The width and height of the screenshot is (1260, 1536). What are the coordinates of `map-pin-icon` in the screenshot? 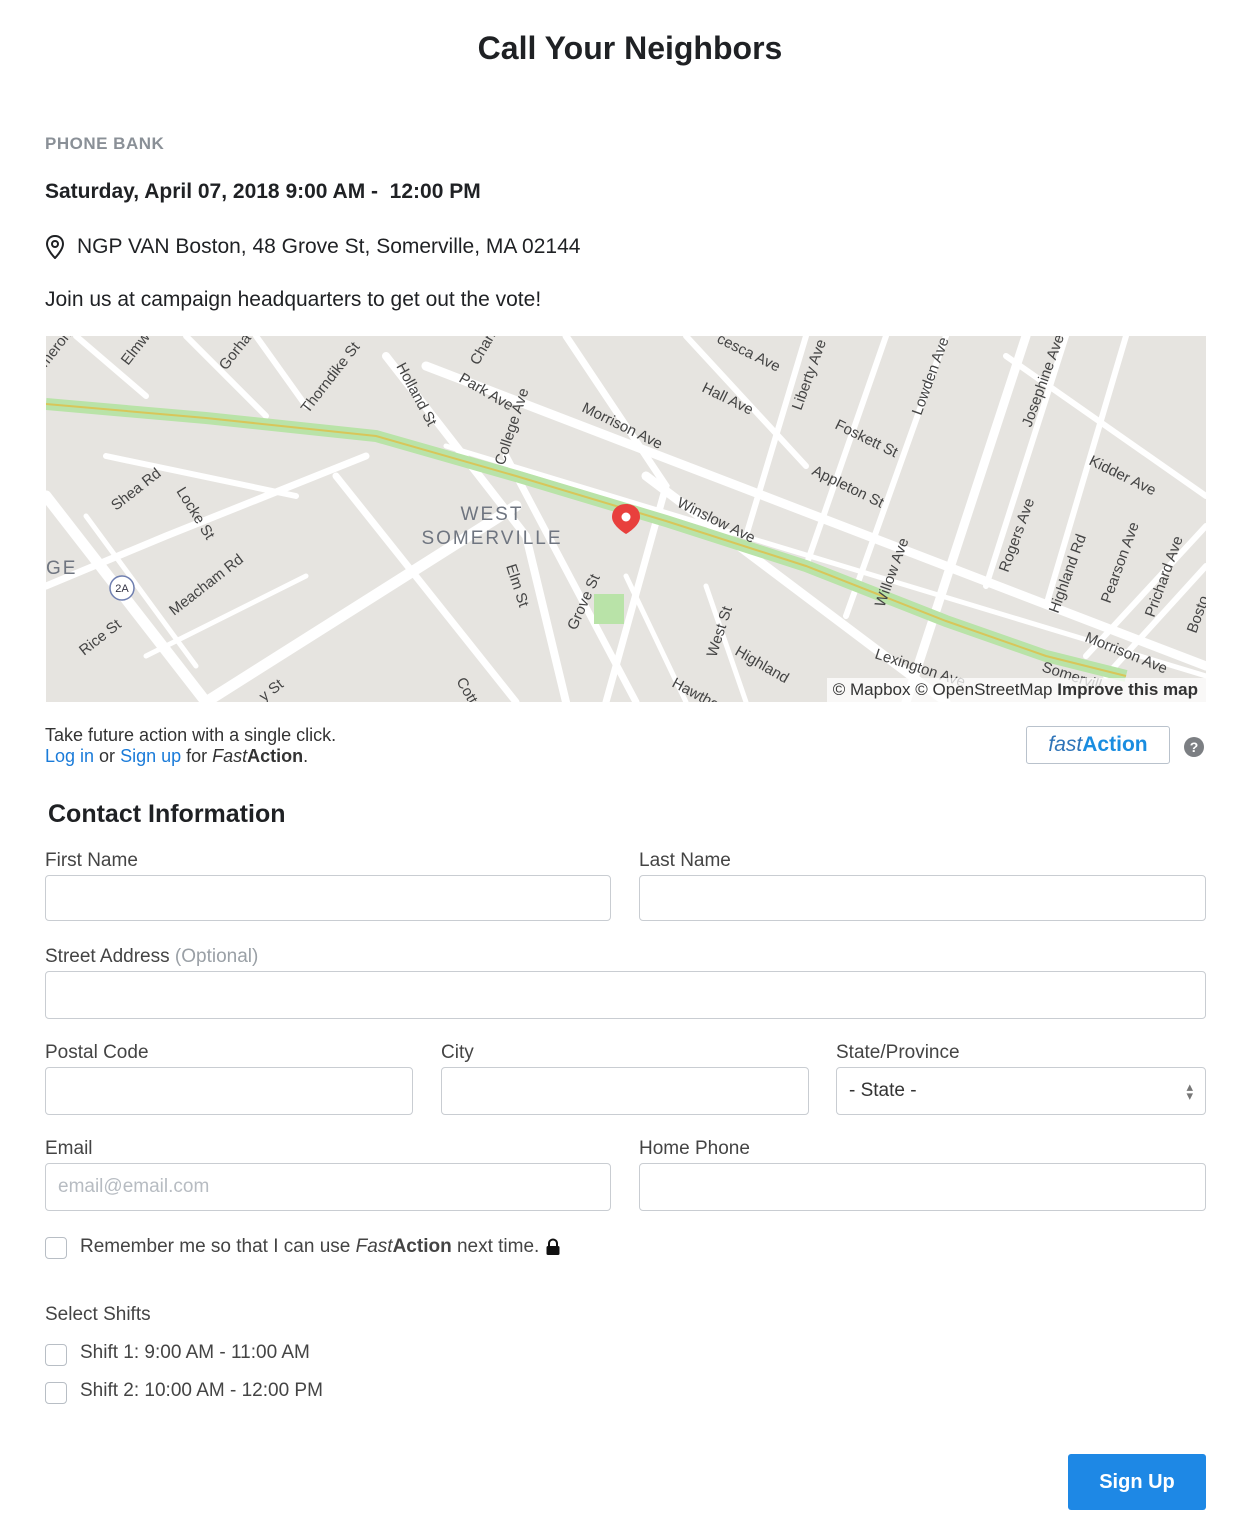 It's located at (55, 247).